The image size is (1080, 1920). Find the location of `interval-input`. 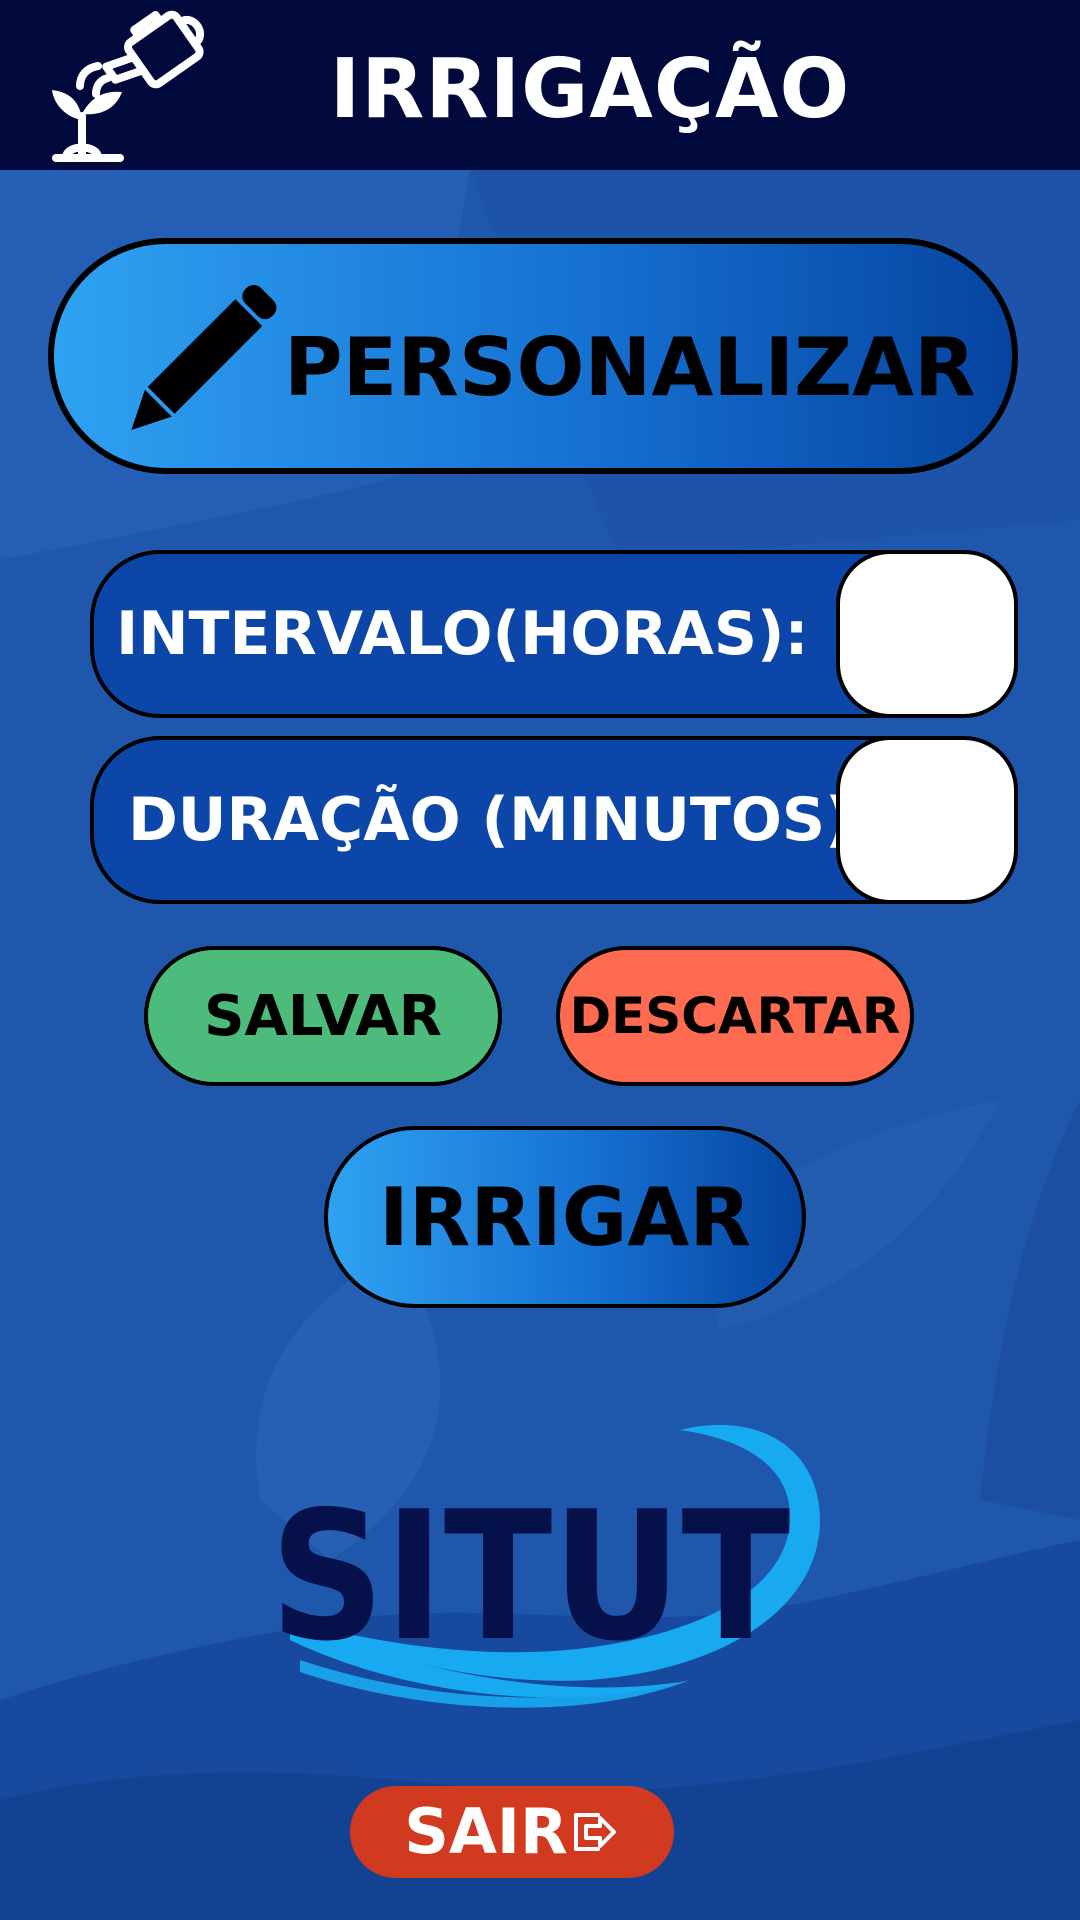

interval-input is located at coordinates (927, 634).